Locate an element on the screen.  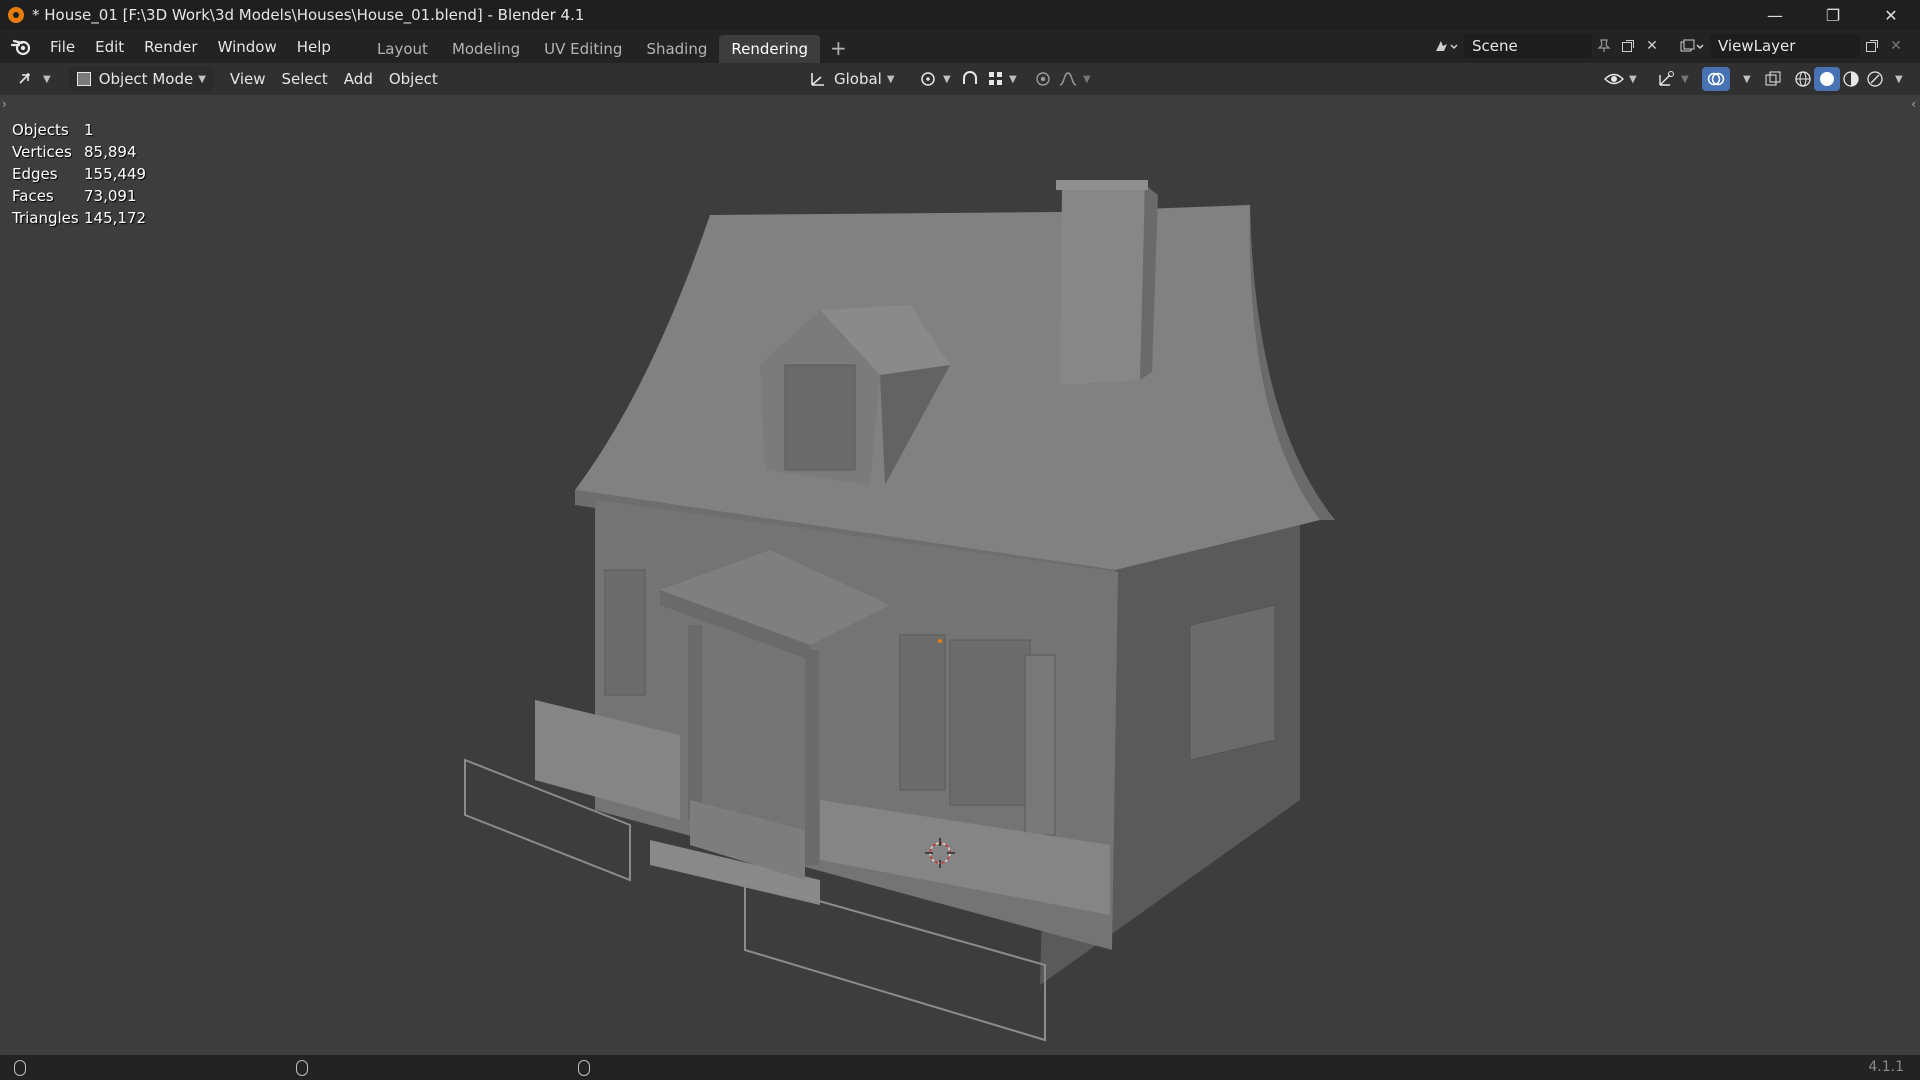
object-mode-icon is located at coordinates (83, 79).